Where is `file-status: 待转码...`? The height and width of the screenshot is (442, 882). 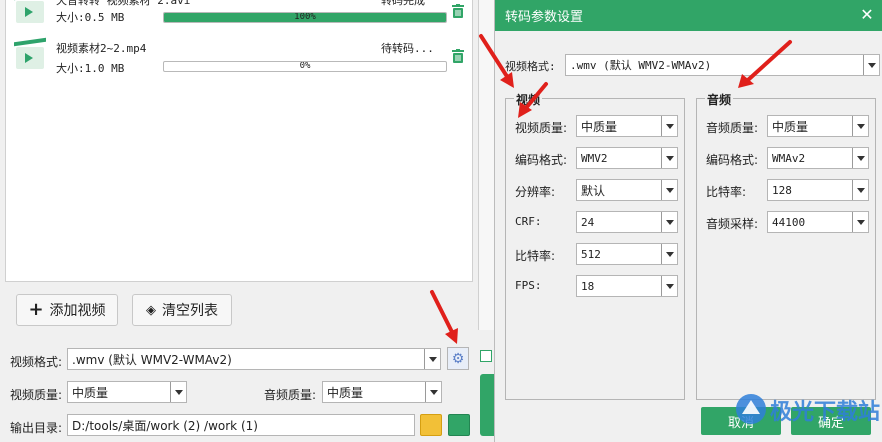 file-status: 待转码... is located at coordinates (407, 48).